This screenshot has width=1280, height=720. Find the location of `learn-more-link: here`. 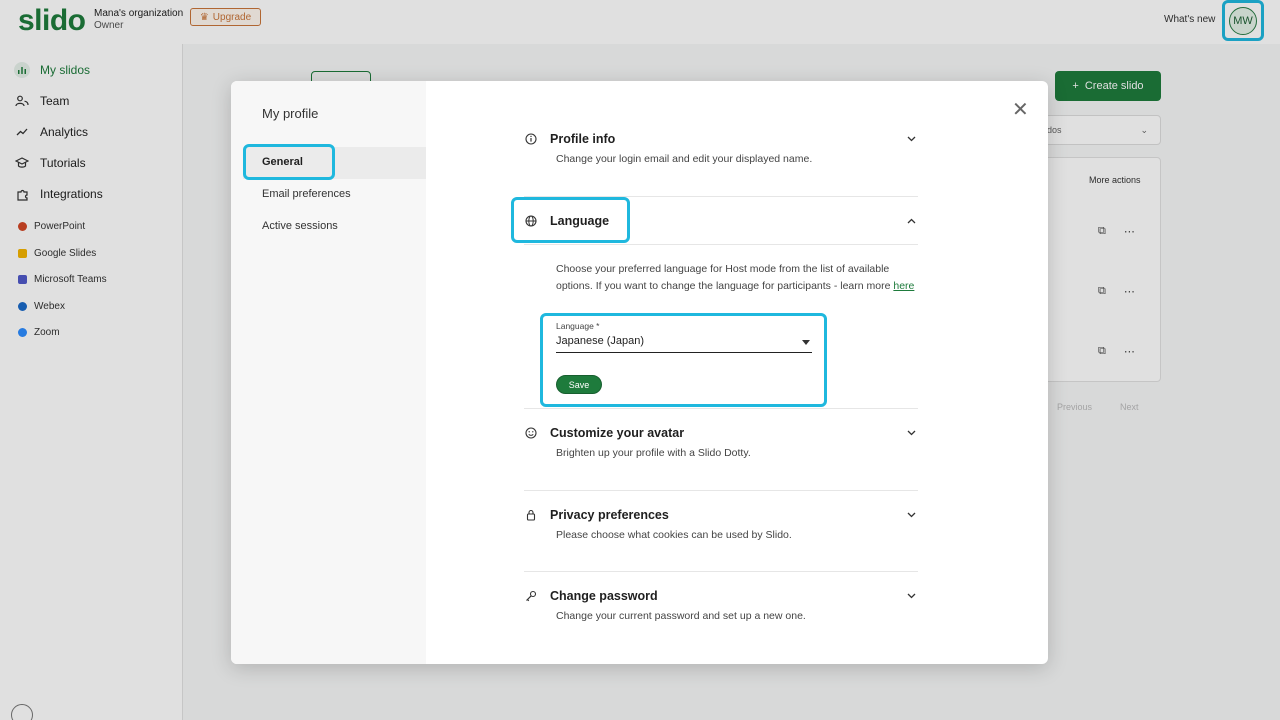

learn-more-link: here is located at coordinates (903, 286).